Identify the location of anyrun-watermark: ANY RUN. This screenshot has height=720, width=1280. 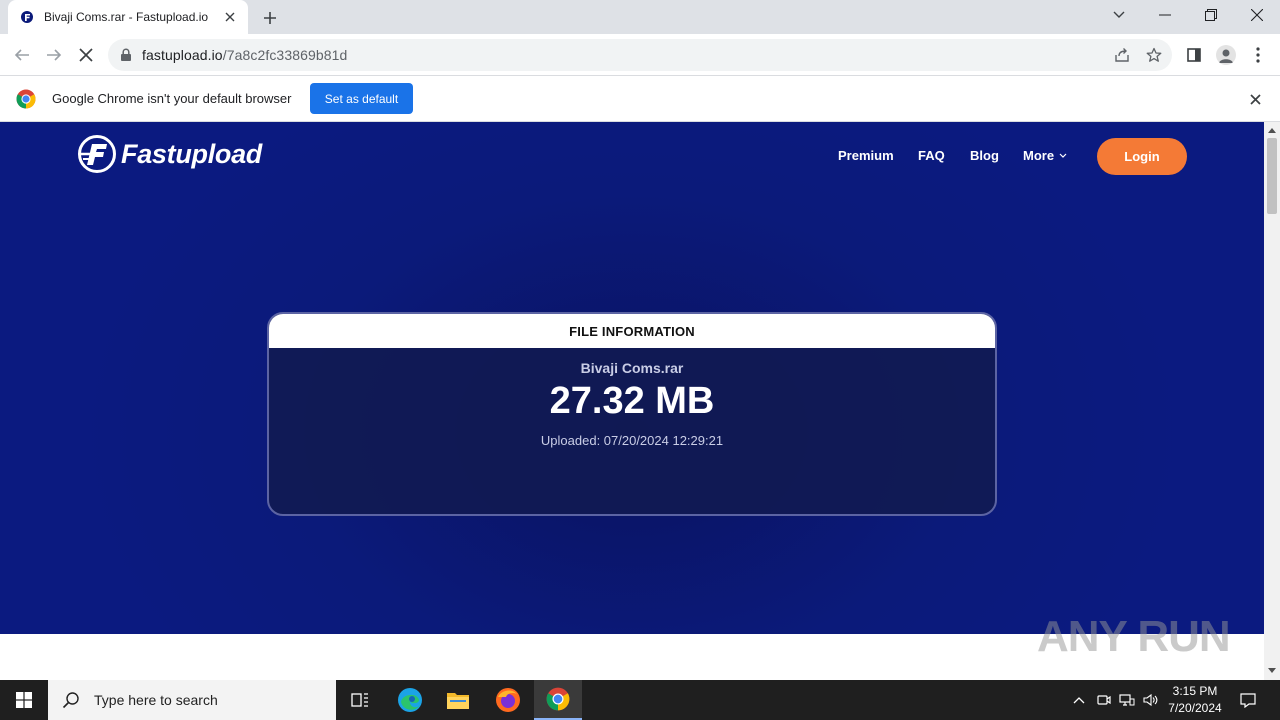
(1134, 636).